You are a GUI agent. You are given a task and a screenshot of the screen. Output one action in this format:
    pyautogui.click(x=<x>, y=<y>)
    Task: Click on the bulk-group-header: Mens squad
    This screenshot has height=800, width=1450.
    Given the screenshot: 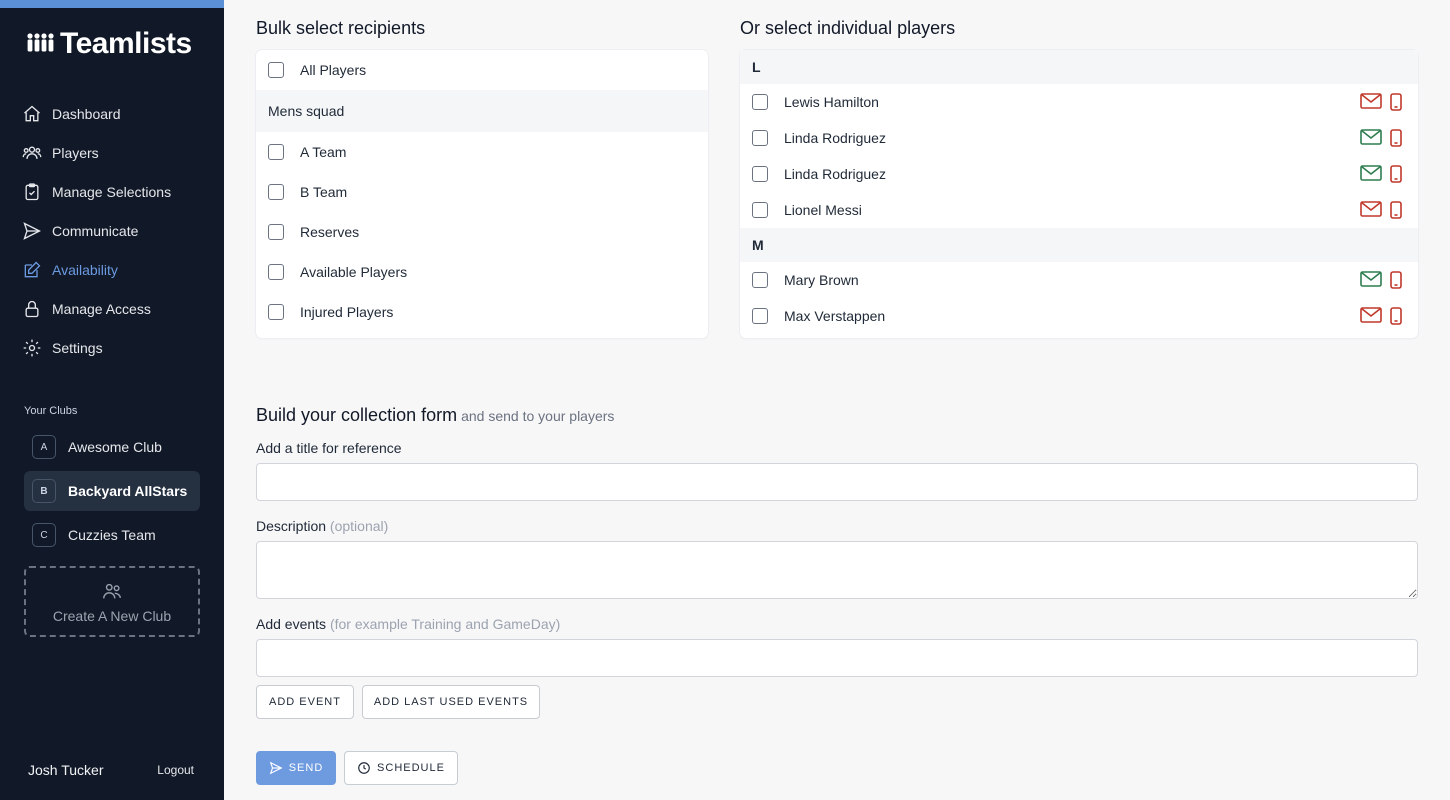 What is the action you would take?
    pyautogui.click(x=482, y=111)
    